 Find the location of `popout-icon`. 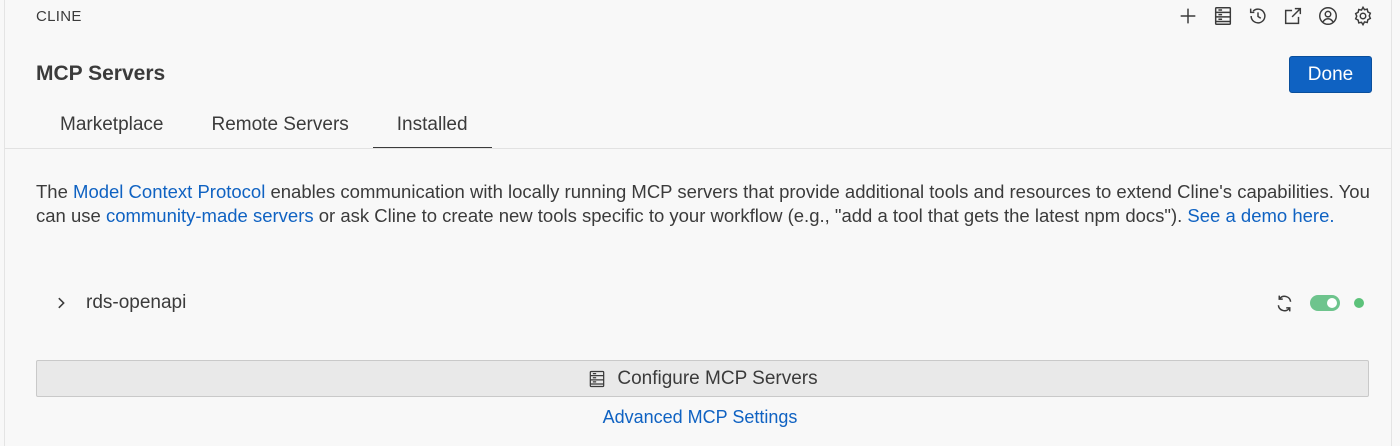

popout-icon is located at coordinates (1292, 16).